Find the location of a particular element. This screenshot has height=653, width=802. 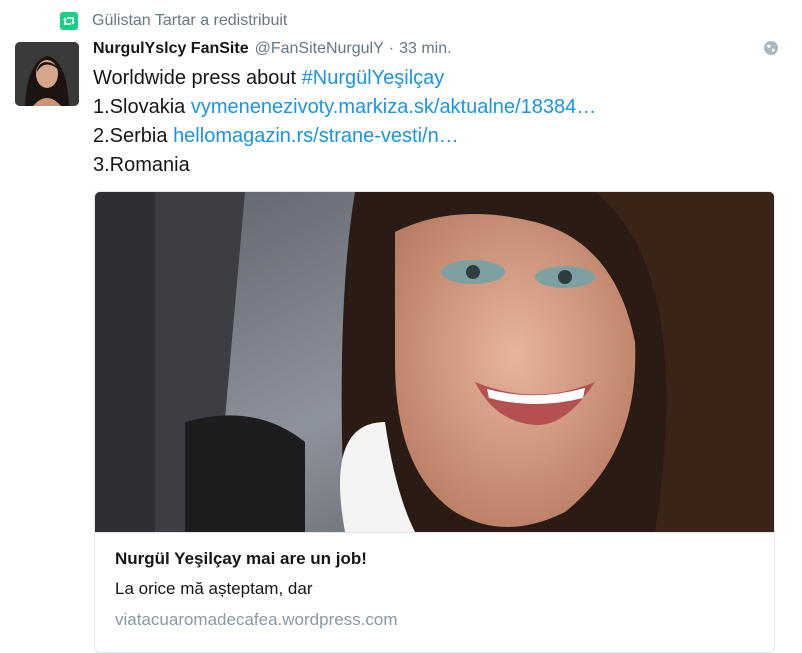

retweet-icon is located at coordinates (69, 21).